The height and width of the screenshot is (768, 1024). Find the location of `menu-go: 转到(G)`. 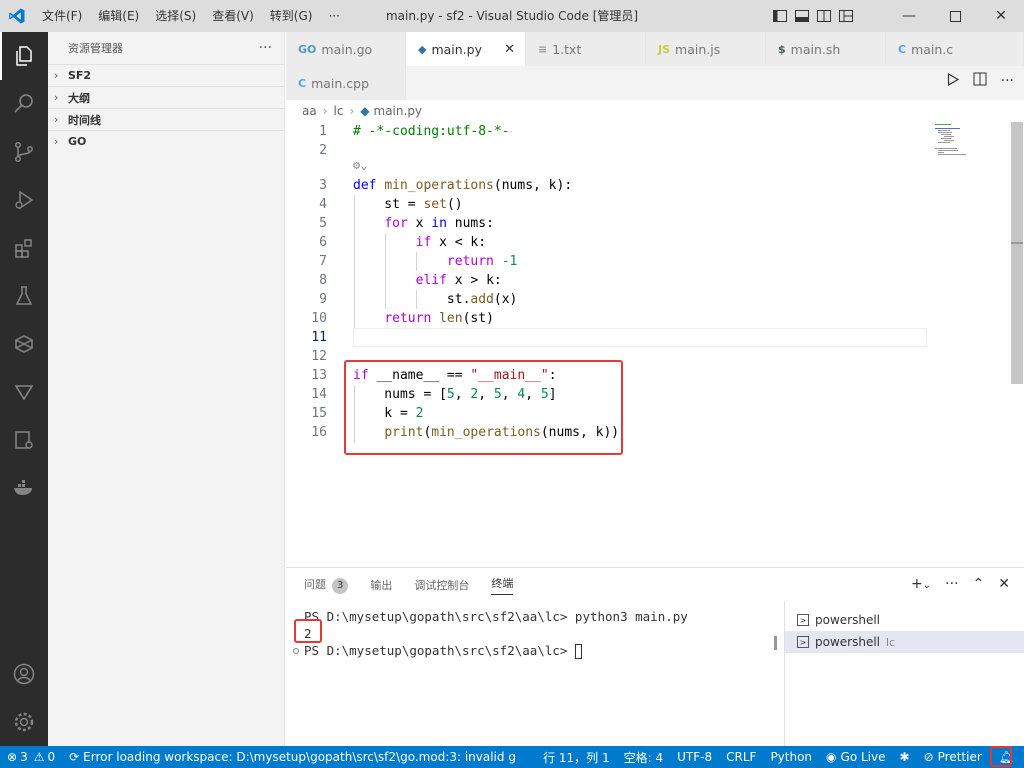

menu-go: 转到(G) is located at coordinates (291, 16).